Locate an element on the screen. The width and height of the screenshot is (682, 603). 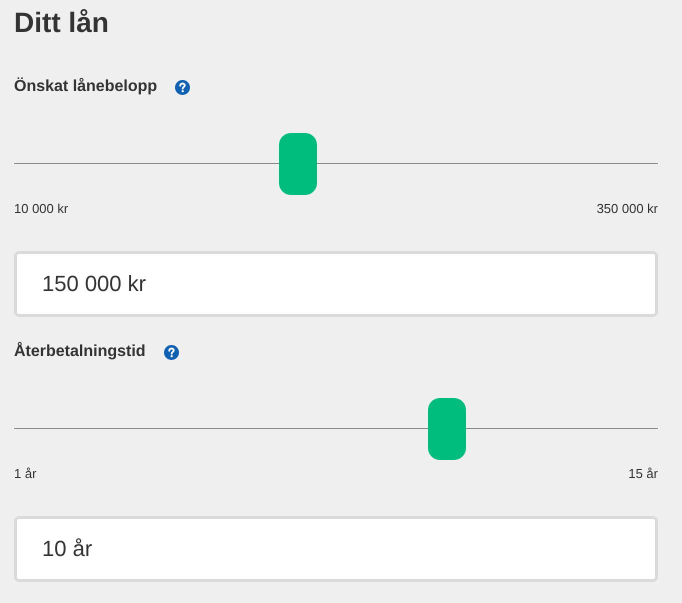
field-label: Återbetalningstid is located at coordinates (80, 351).